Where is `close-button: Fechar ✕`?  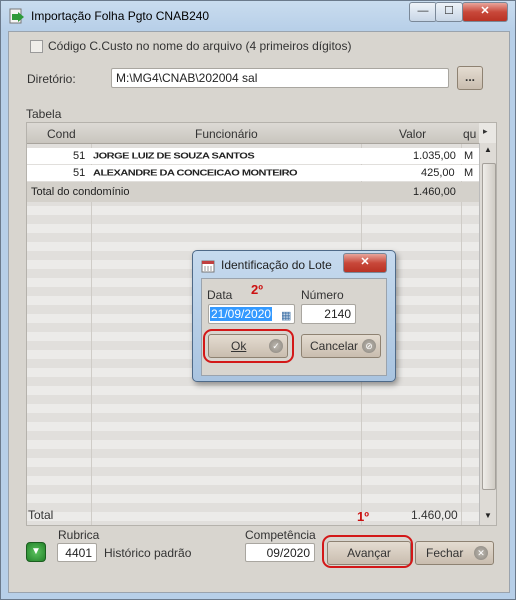
close-button: Fechar ✕ is located at coordinates (454, 553).